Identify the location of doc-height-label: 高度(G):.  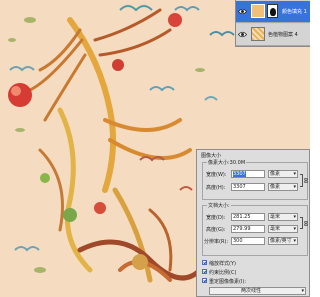
(216, 230).